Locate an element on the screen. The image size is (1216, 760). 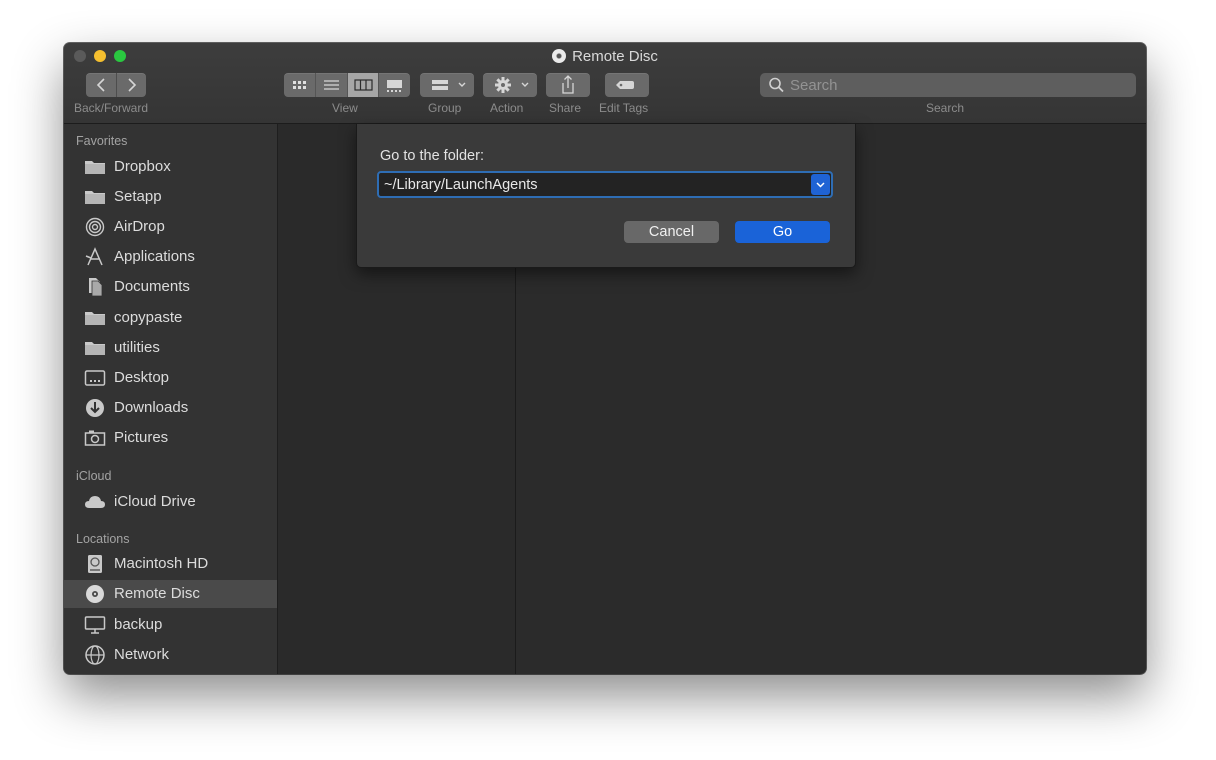
search-input is located at coordinates (955, 85).